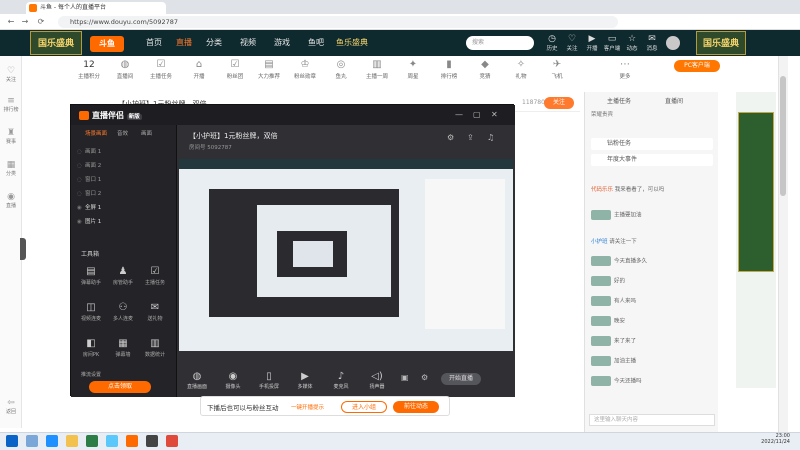 The width and height of the screenshot is (800, 450). I want to click on back-icon: ←, so click(11, 22).